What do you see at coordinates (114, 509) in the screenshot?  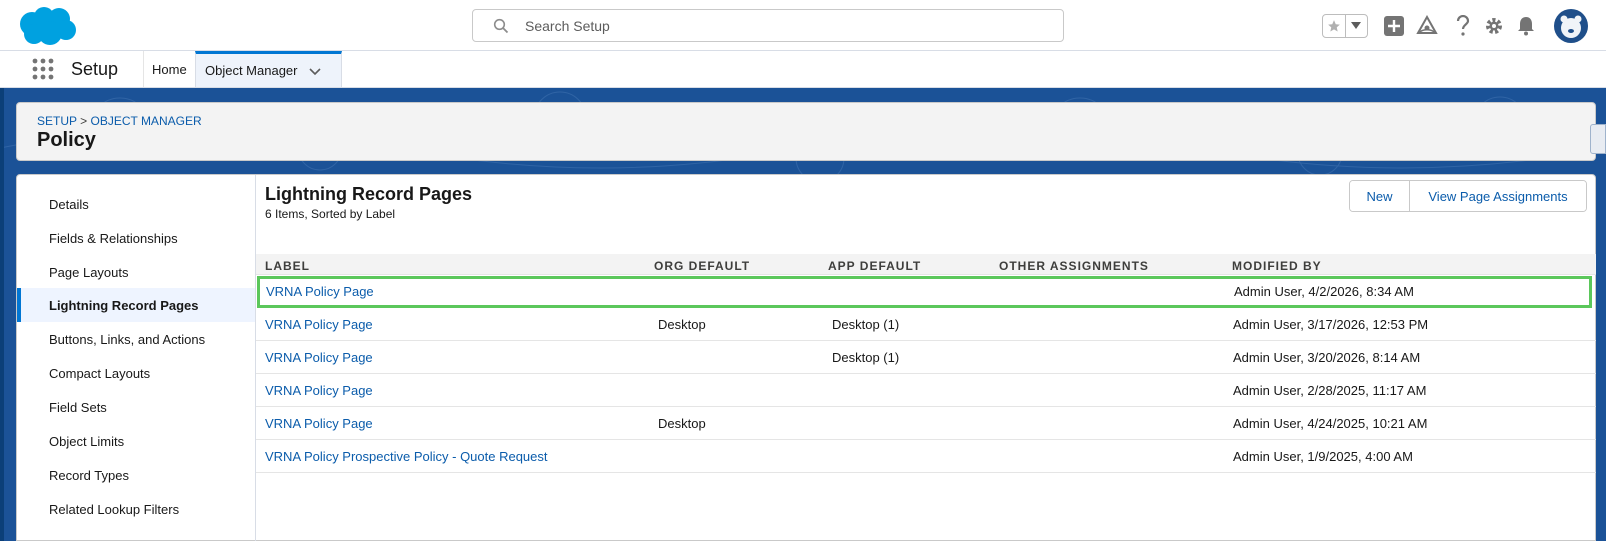 I see `sidebar-item-label: Related Lookup Filters` at bounding box center [114, 509].